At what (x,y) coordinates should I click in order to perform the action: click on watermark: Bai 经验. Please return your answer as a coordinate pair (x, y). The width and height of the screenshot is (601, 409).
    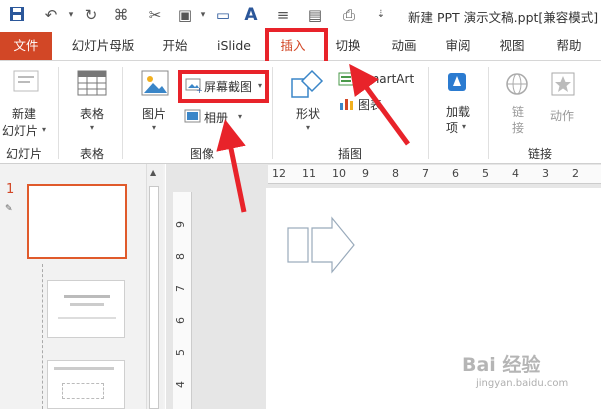
    Looking at the image, I should click on (501, 365).